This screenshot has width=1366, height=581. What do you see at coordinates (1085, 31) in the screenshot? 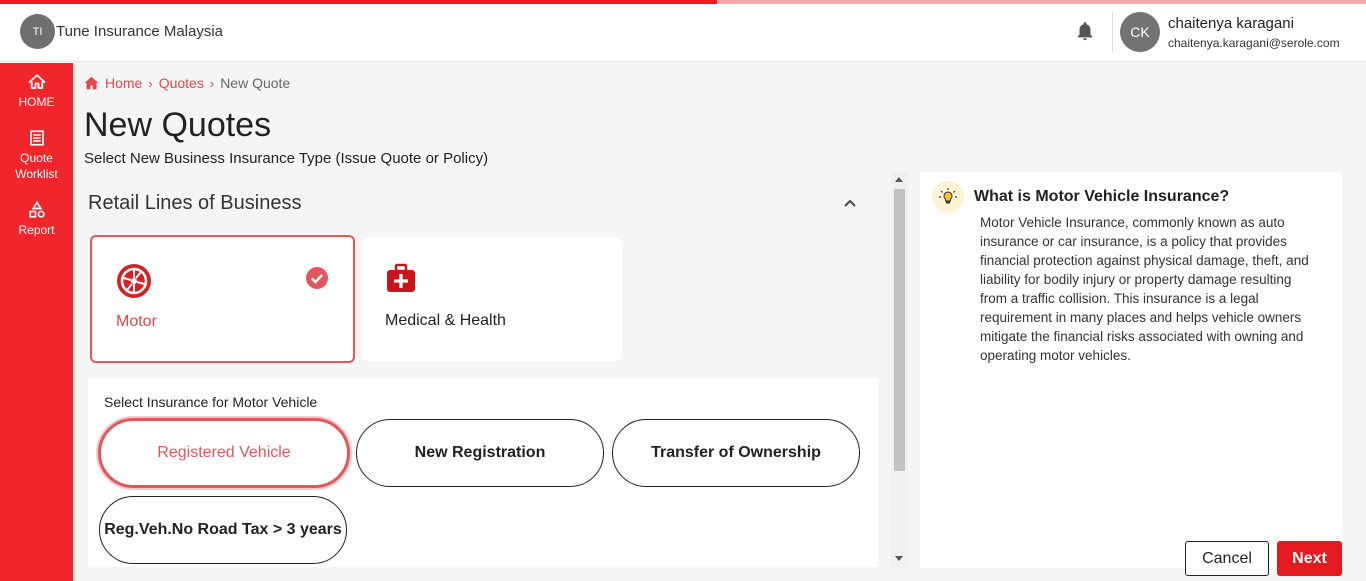
I see `bell-icon` at bounding box center [1085, 31].